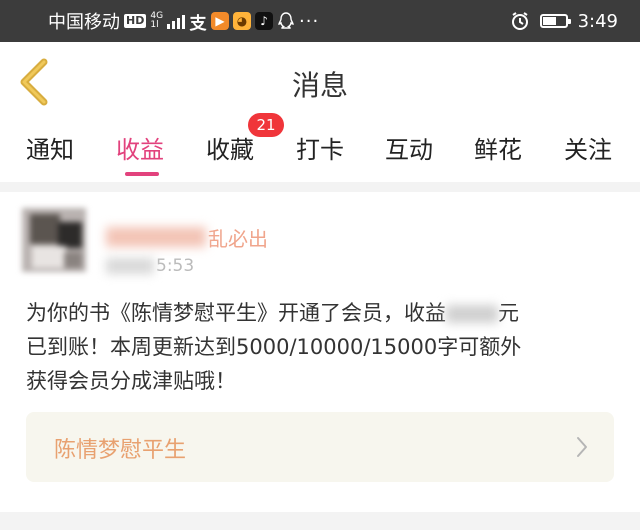 Image resolution: width=640 pixels, height=530 pixels. Describe the element at coordinates (319, 85) in the screenshot. I see `page-title: 消息` at that location.